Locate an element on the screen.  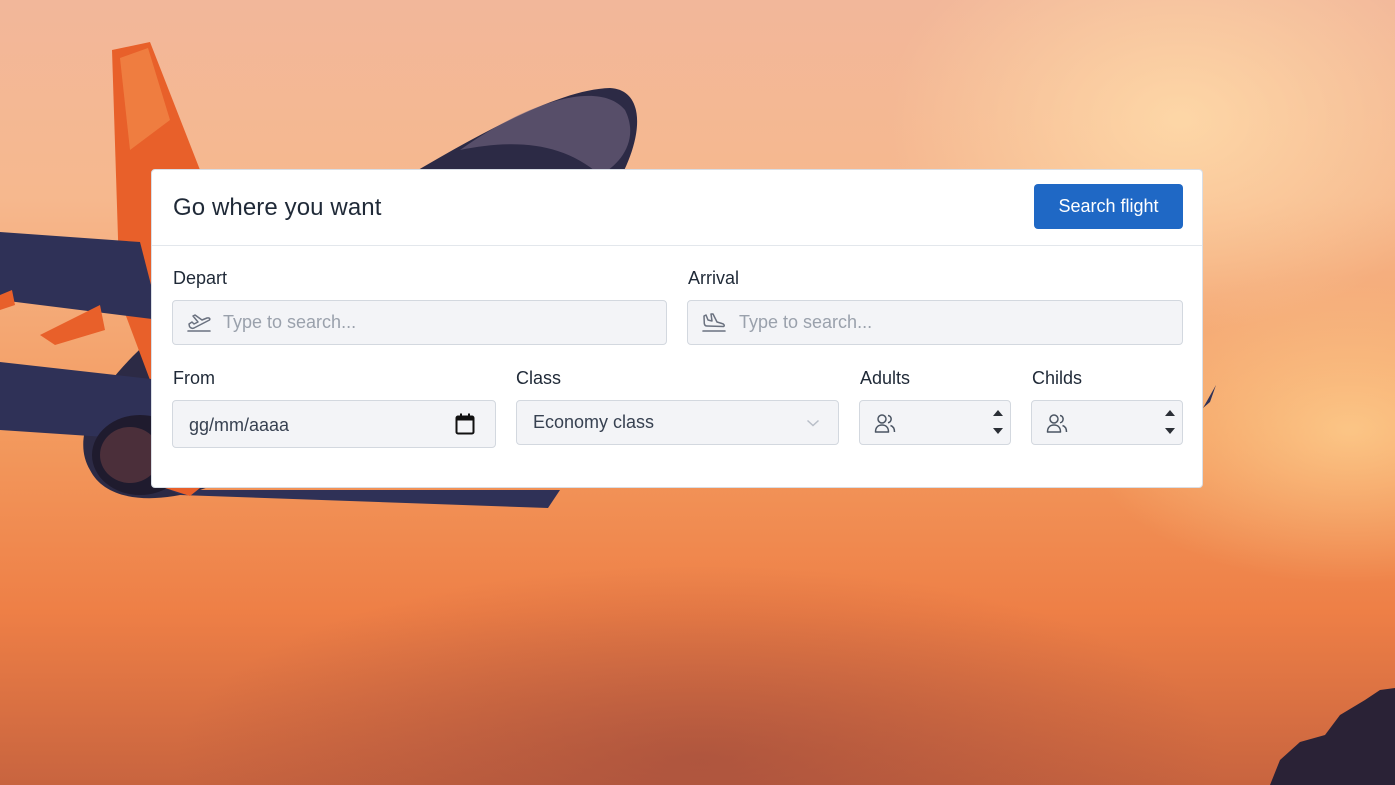
childs-field is located at coordinates (1107, 422).